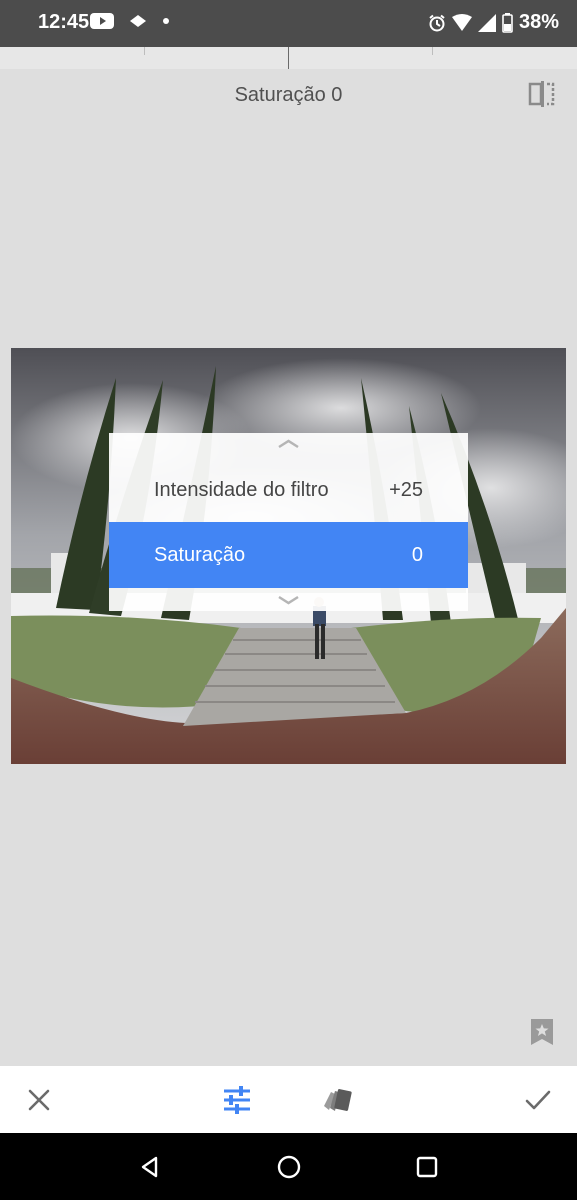 This screenshot has width=577, height=1200. What do you see at coordinates (542, 1032) in the screenshot?
I see `bookmark-star-icon` at bounding box center [542, 1032].